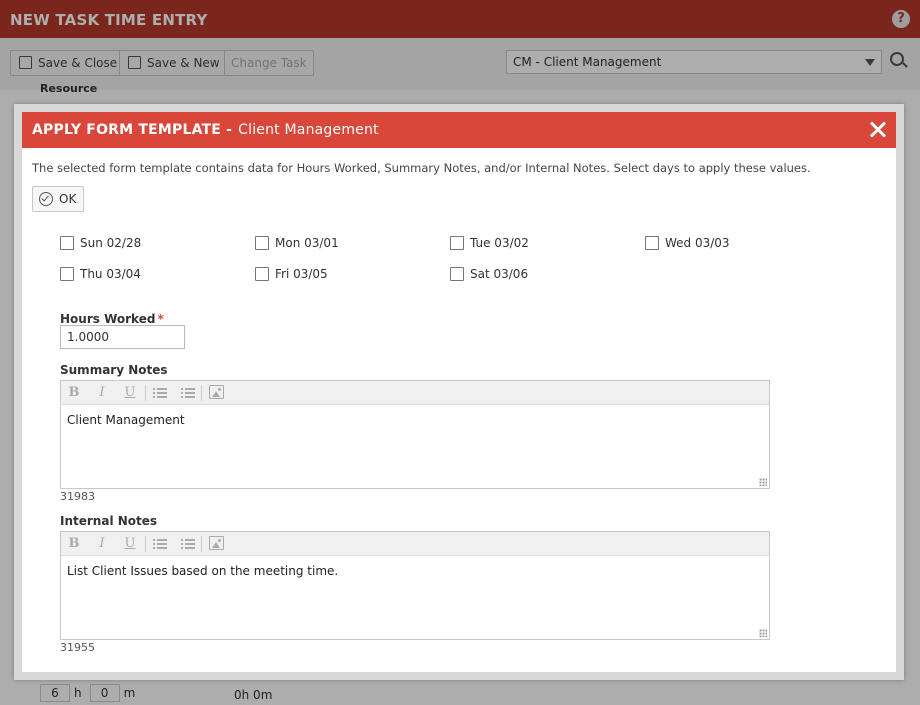 The width and height of the screenshot is (920, 705). What do you see at coordinates (415, 434) in the screenshot?
I see `summary-notes-editor: B I U Client Management` at bounding box center [415, 434].